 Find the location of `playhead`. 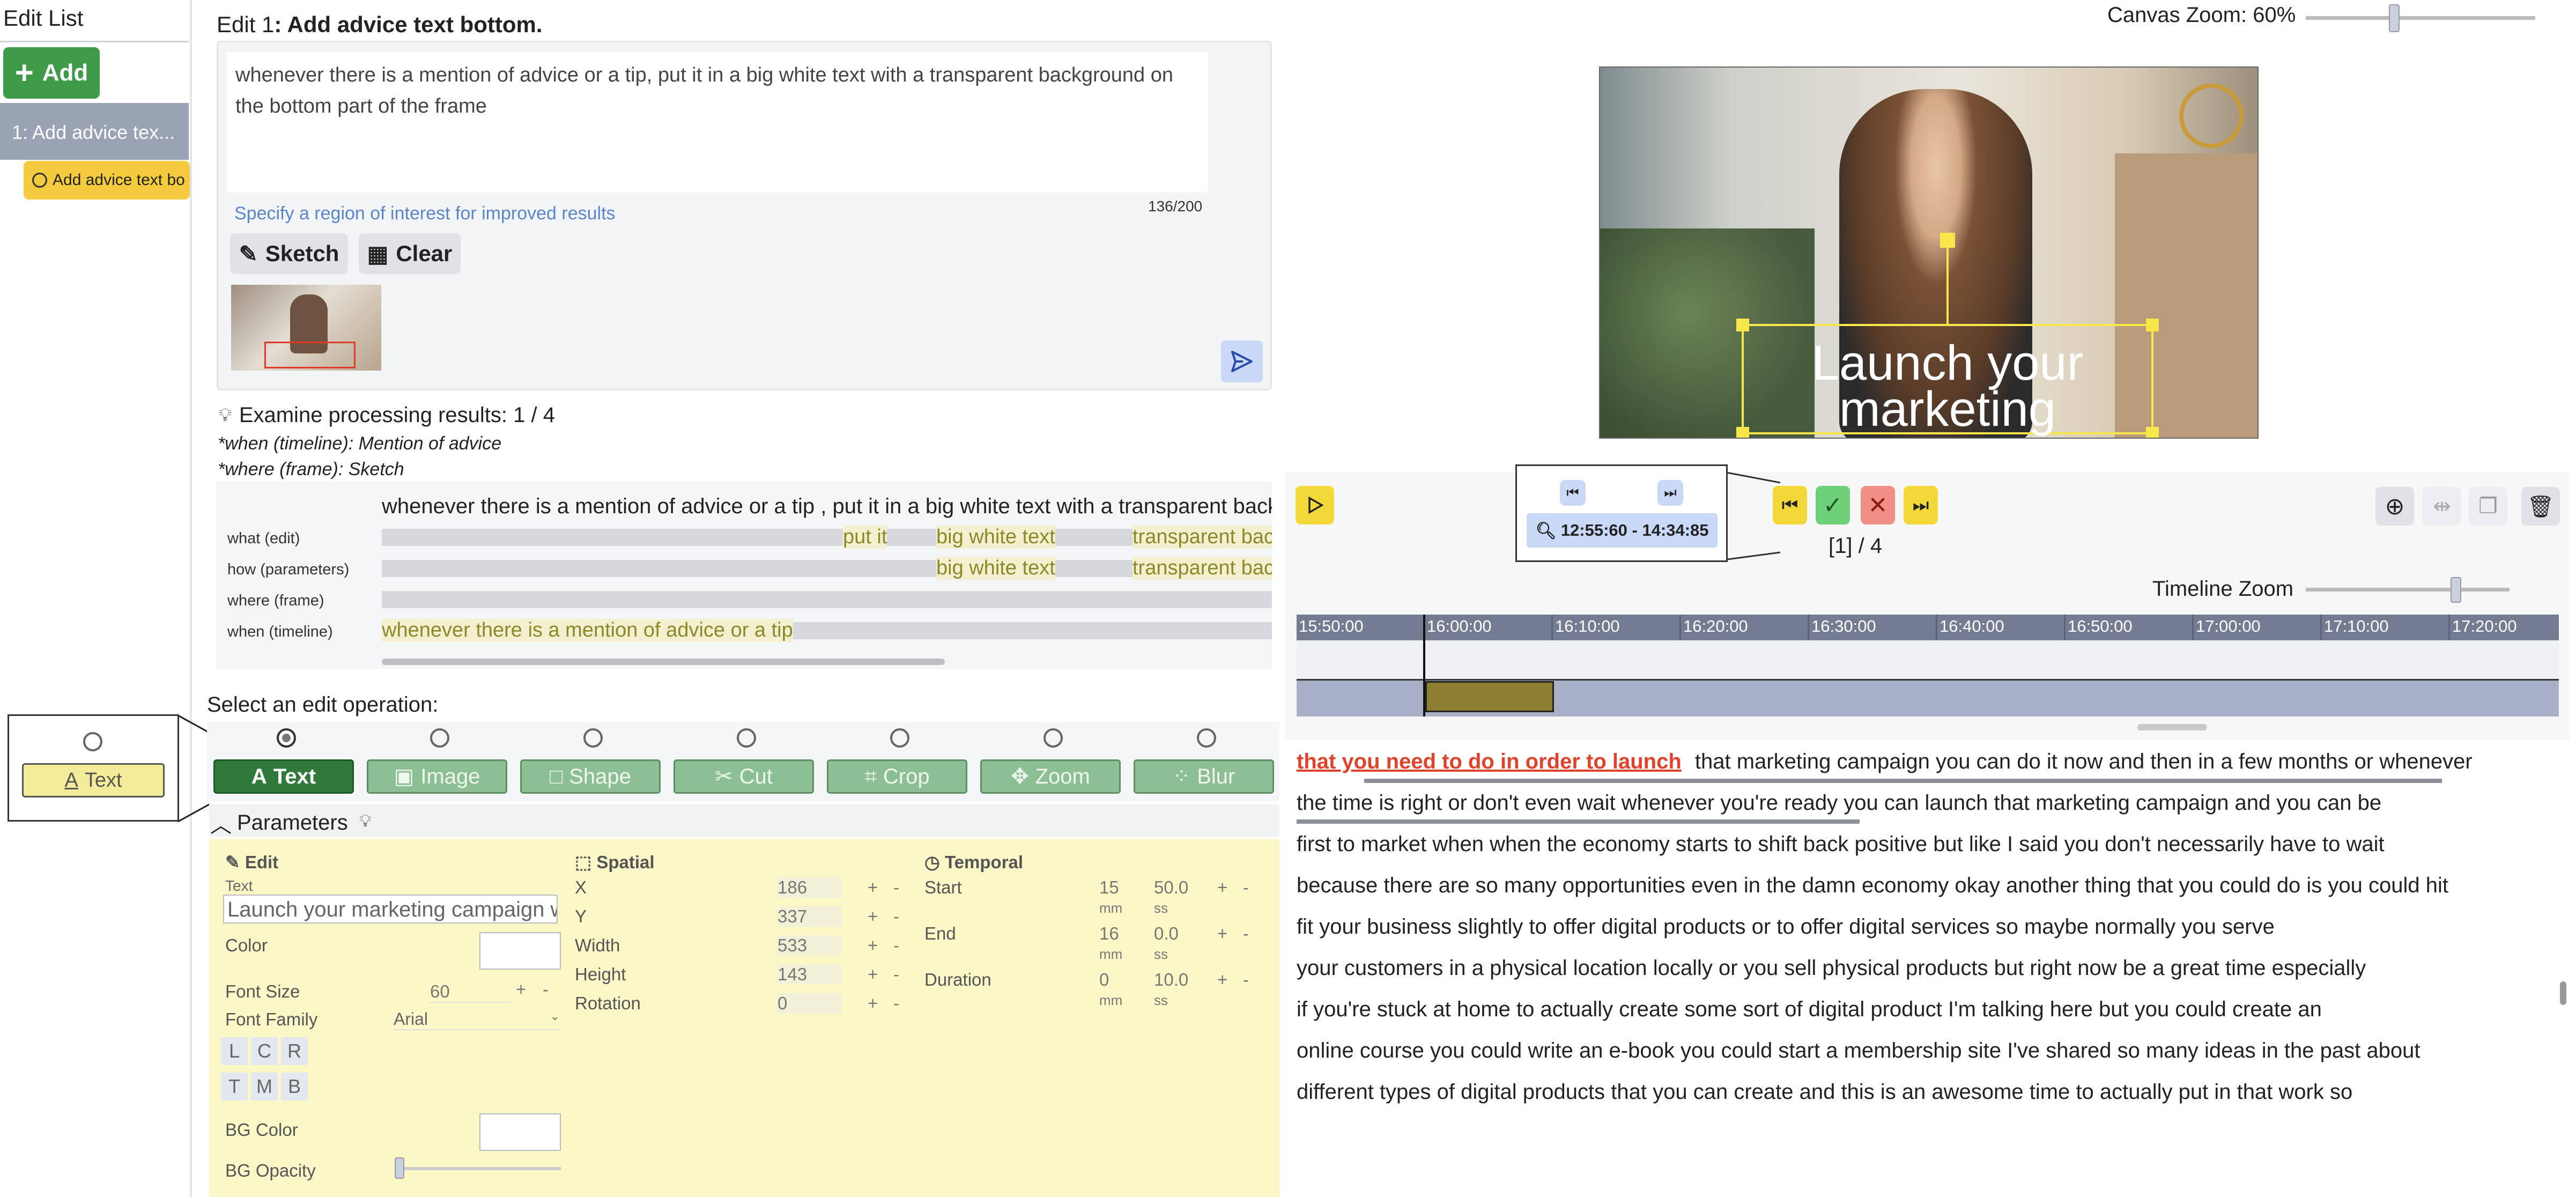

playhead is located at coordinates (1424, 665).